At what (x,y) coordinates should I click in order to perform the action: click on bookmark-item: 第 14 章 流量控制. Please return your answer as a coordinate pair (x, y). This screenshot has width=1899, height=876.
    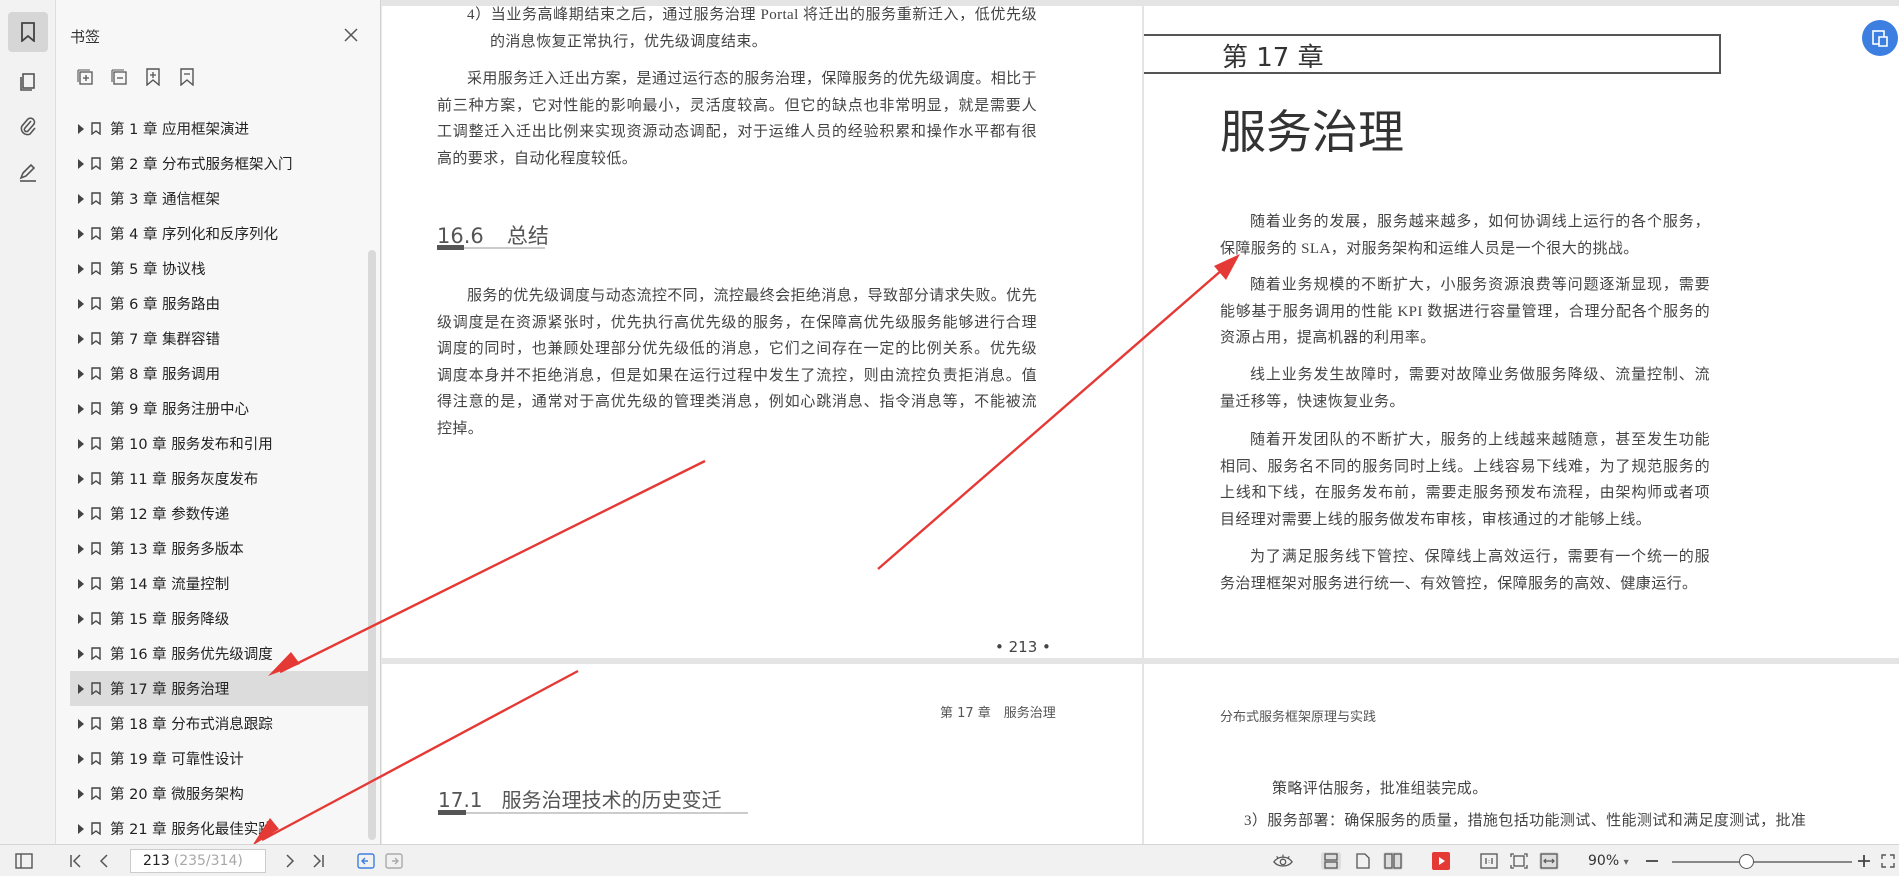
    Looking at the image, I should click on (220, 583).